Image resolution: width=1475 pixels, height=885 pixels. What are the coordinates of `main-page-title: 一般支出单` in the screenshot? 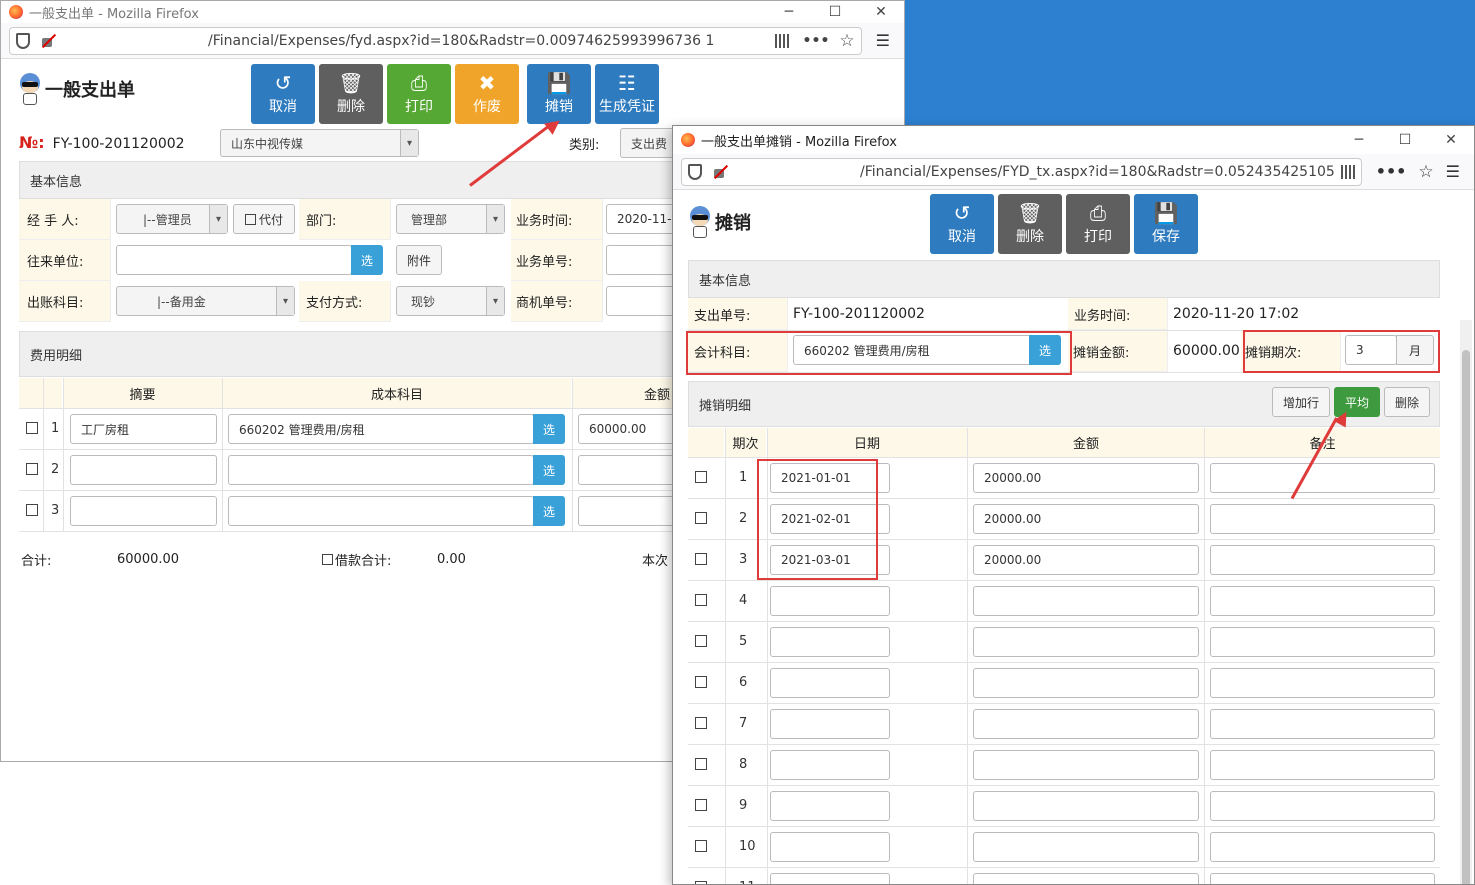 It's located at (90, 90).